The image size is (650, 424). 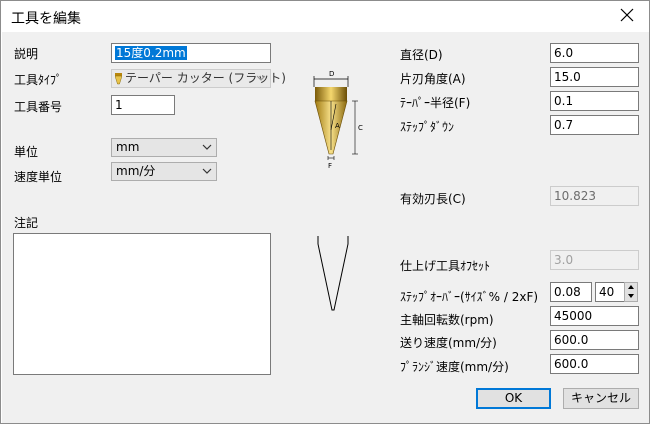 I want to click on flute-length-label: 有効刃長(C), so click(x=433, y=199).